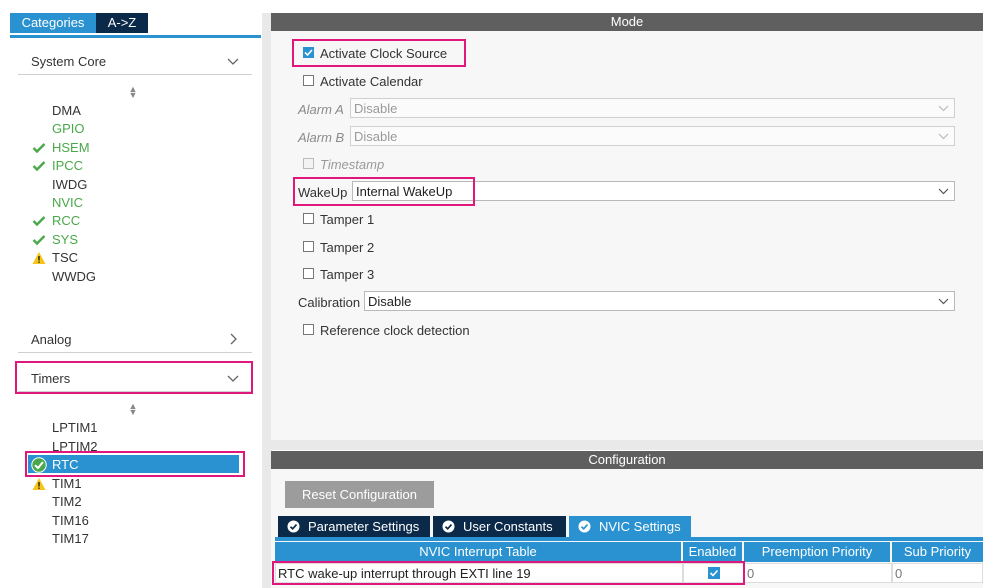  Describe the element at coordinates (395, 330) in the screenshot. I see `reference-clock-label: Reference clock detection` at that location.